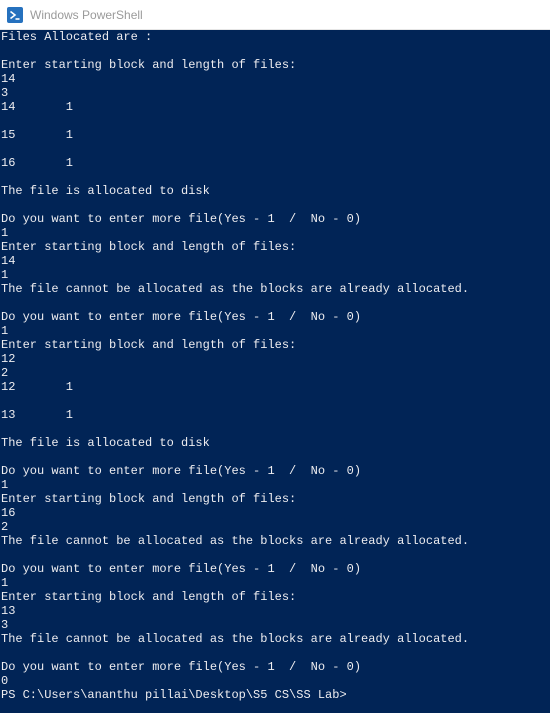 The image size is (550, 713). Describe the element at coordinates (86, 14) in the screenshot. I see `window-title: Windows PowerShell` at that location.